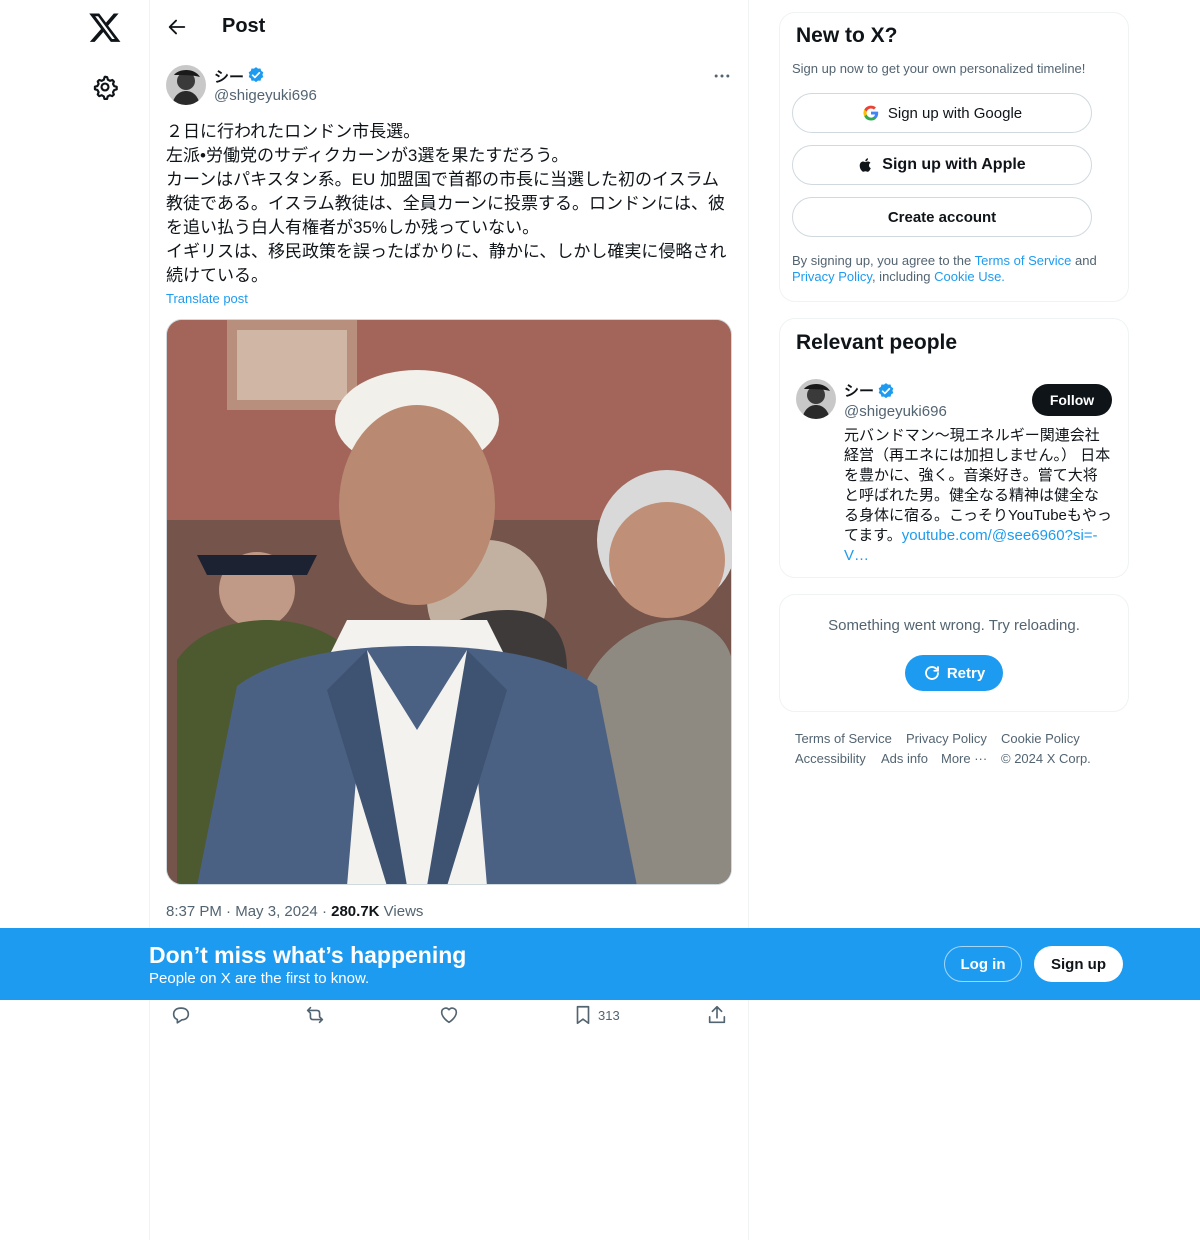 The image size is (1200, 1240). Describe the element at coordinates (403, 911) in the screenshot. I see `views-label: Views` at that location.